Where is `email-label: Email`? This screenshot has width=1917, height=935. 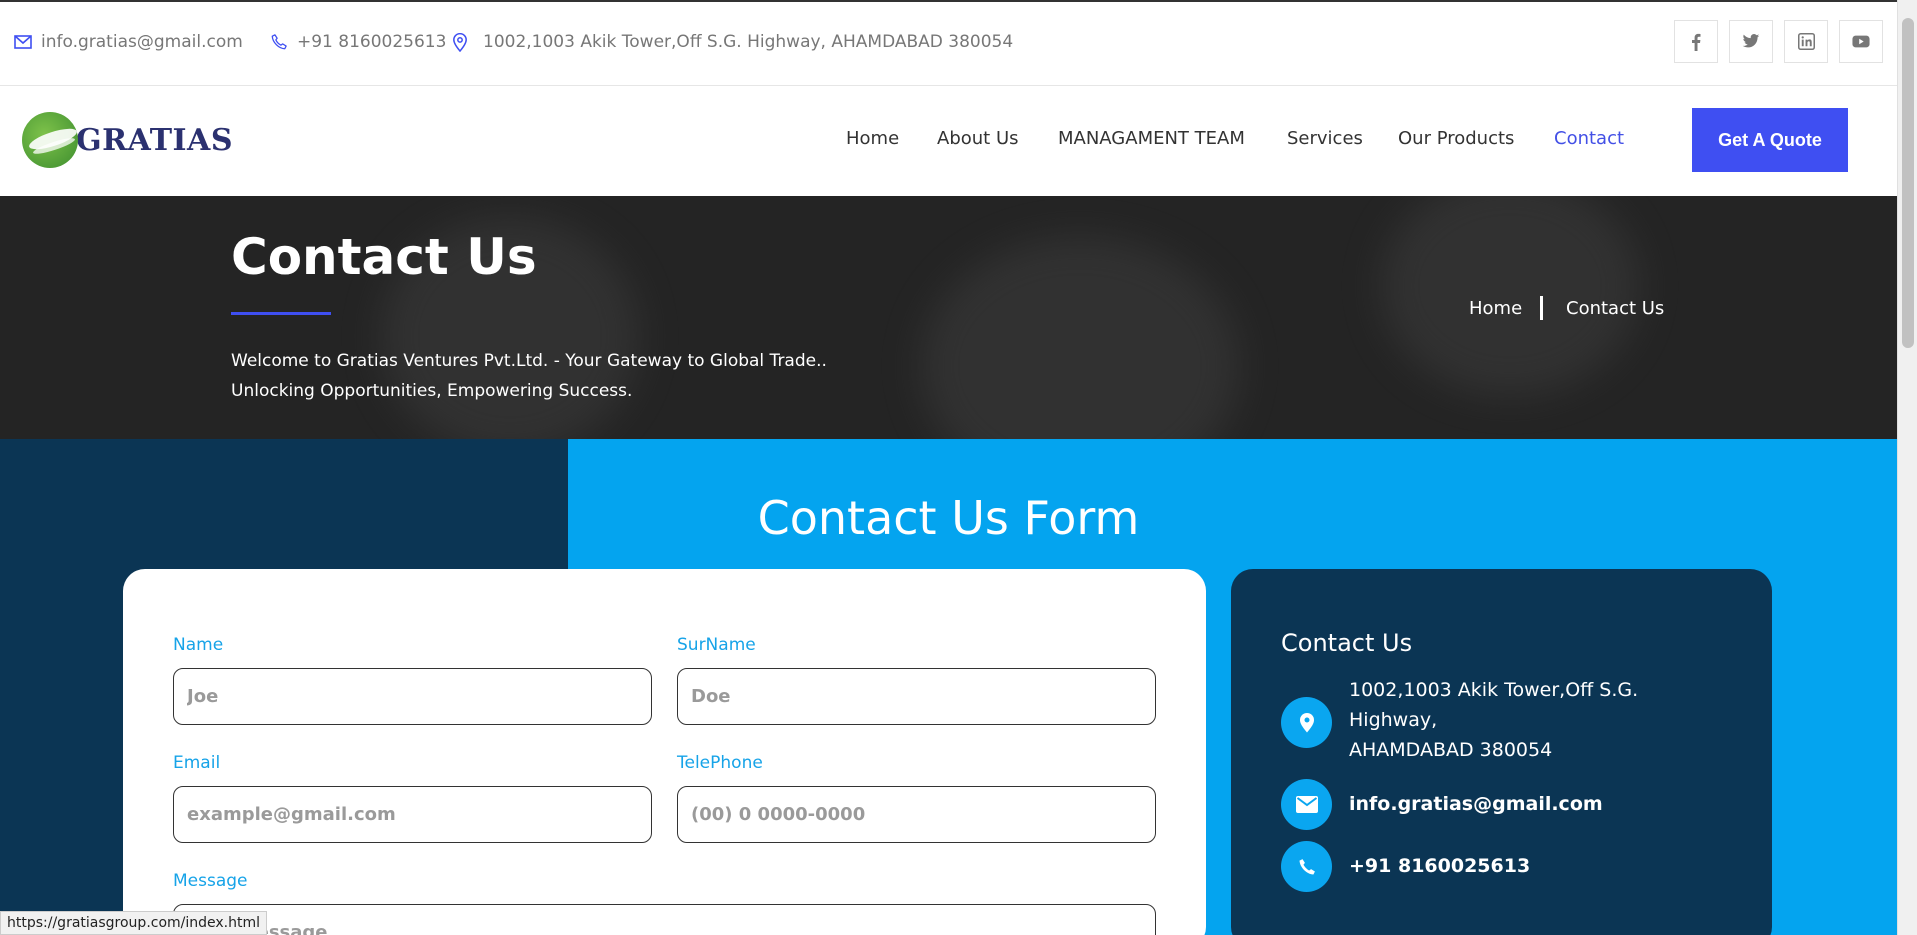
email-label: Email is located at coordinates (197, 763).